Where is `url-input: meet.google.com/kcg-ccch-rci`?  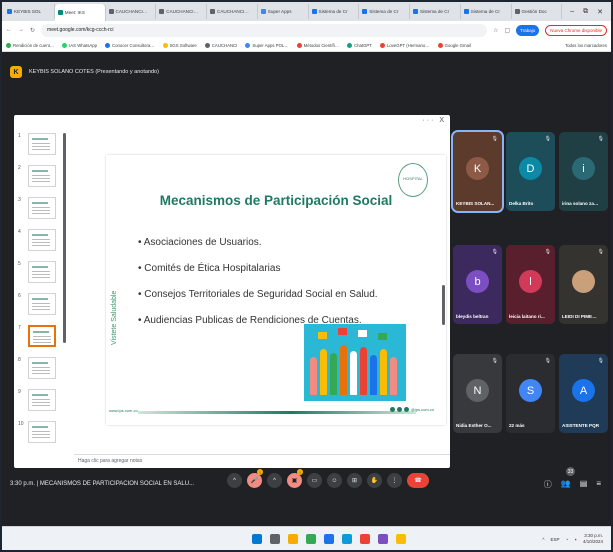 url-input: meet.google.com/kcg-ccch-rci is located at coordinates (264, 30).